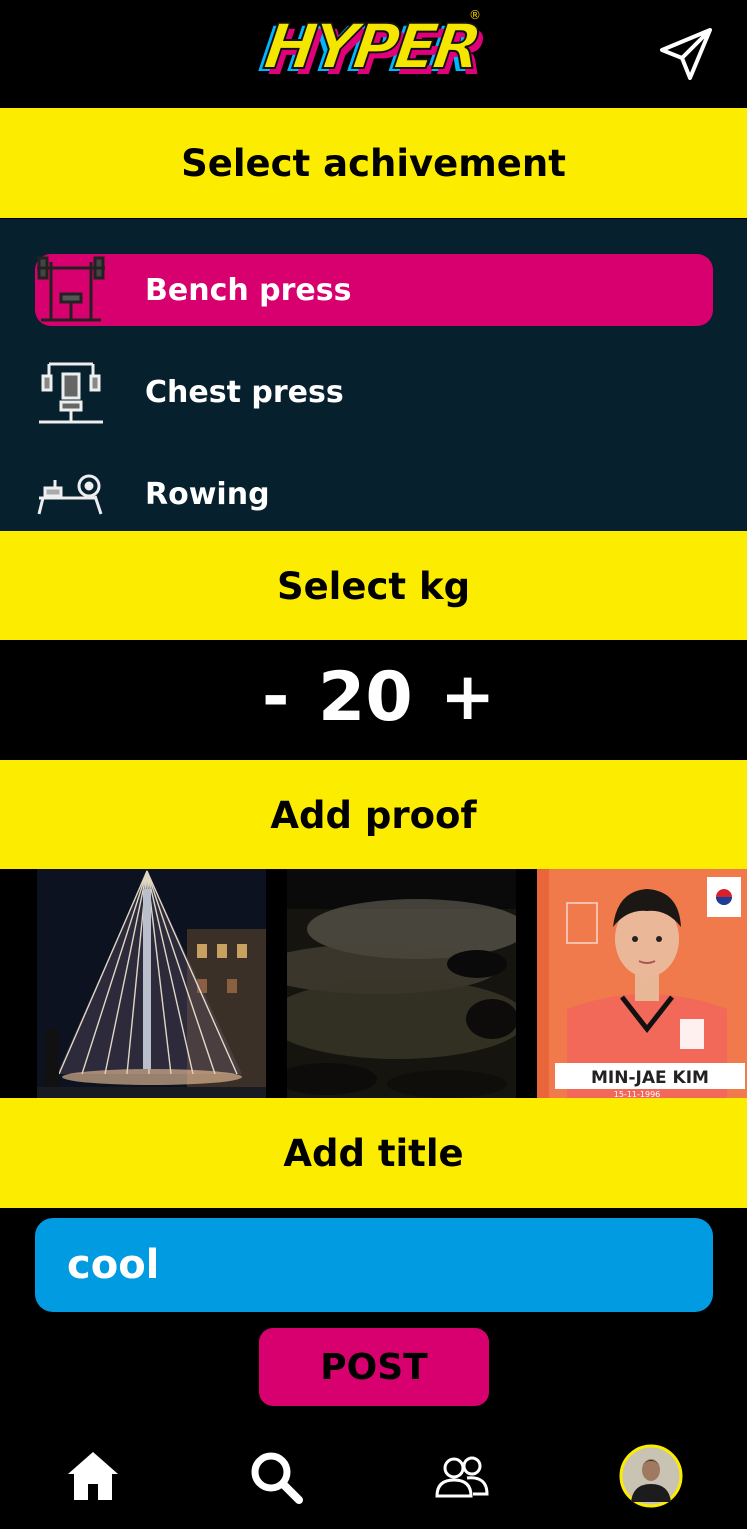  What do you see at coordinates (475, 15) in the screenshot?
I see `registered-mark: ®` at bounding box center [475, 15].